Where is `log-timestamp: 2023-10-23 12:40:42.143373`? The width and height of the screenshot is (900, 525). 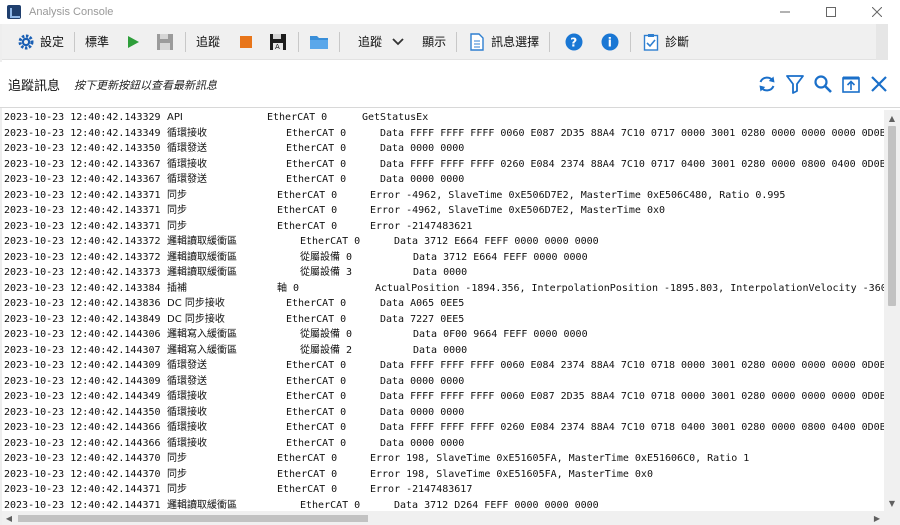 log-timestamp: 2023-10-23 12:40:42.143373 is located at coordinates (82, 272).